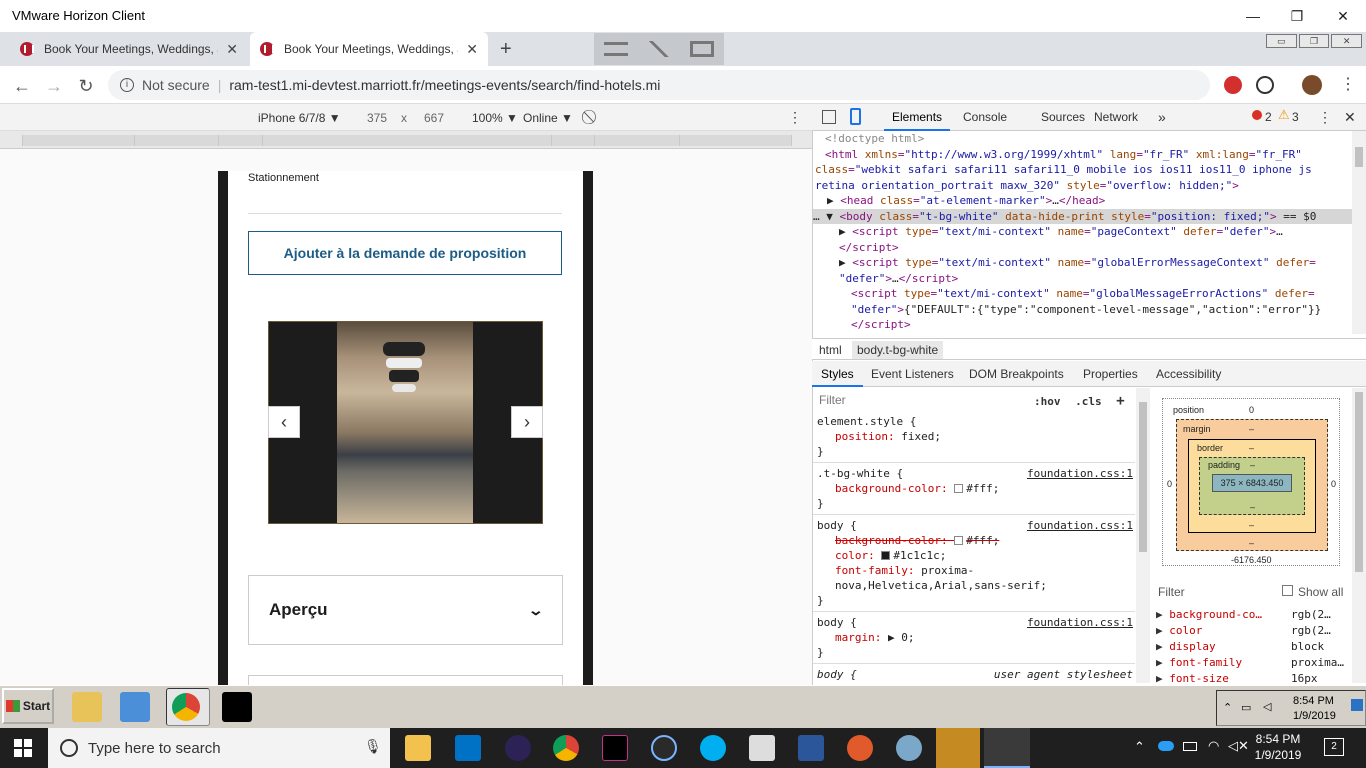 The width and height of the screenshot is (1366, 768). Describe the element at coordinates (405, 610) in the screenshot. I see `overview-accordion: Aperçu ⌄` at that location.